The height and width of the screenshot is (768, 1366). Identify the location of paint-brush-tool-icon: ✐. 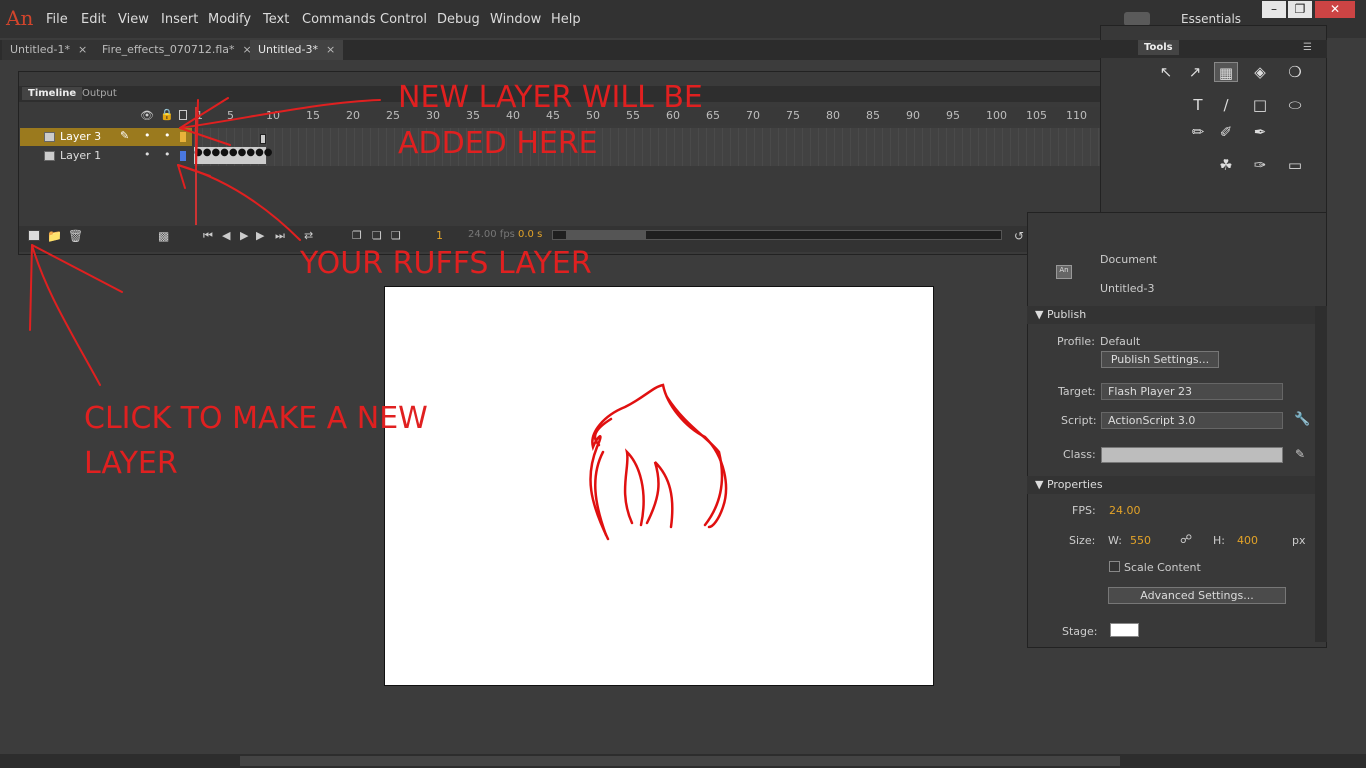
(1226, 132).